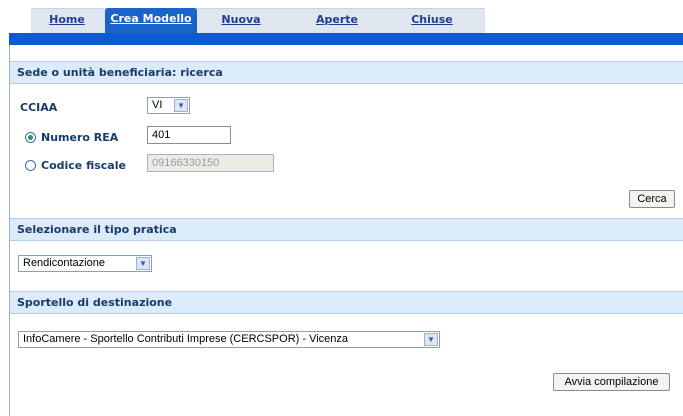  What do you see at coordinates (432, 21) in the screenshot?
I see `tab-chiuse: Chiuse` at bounding box center [432, 21].